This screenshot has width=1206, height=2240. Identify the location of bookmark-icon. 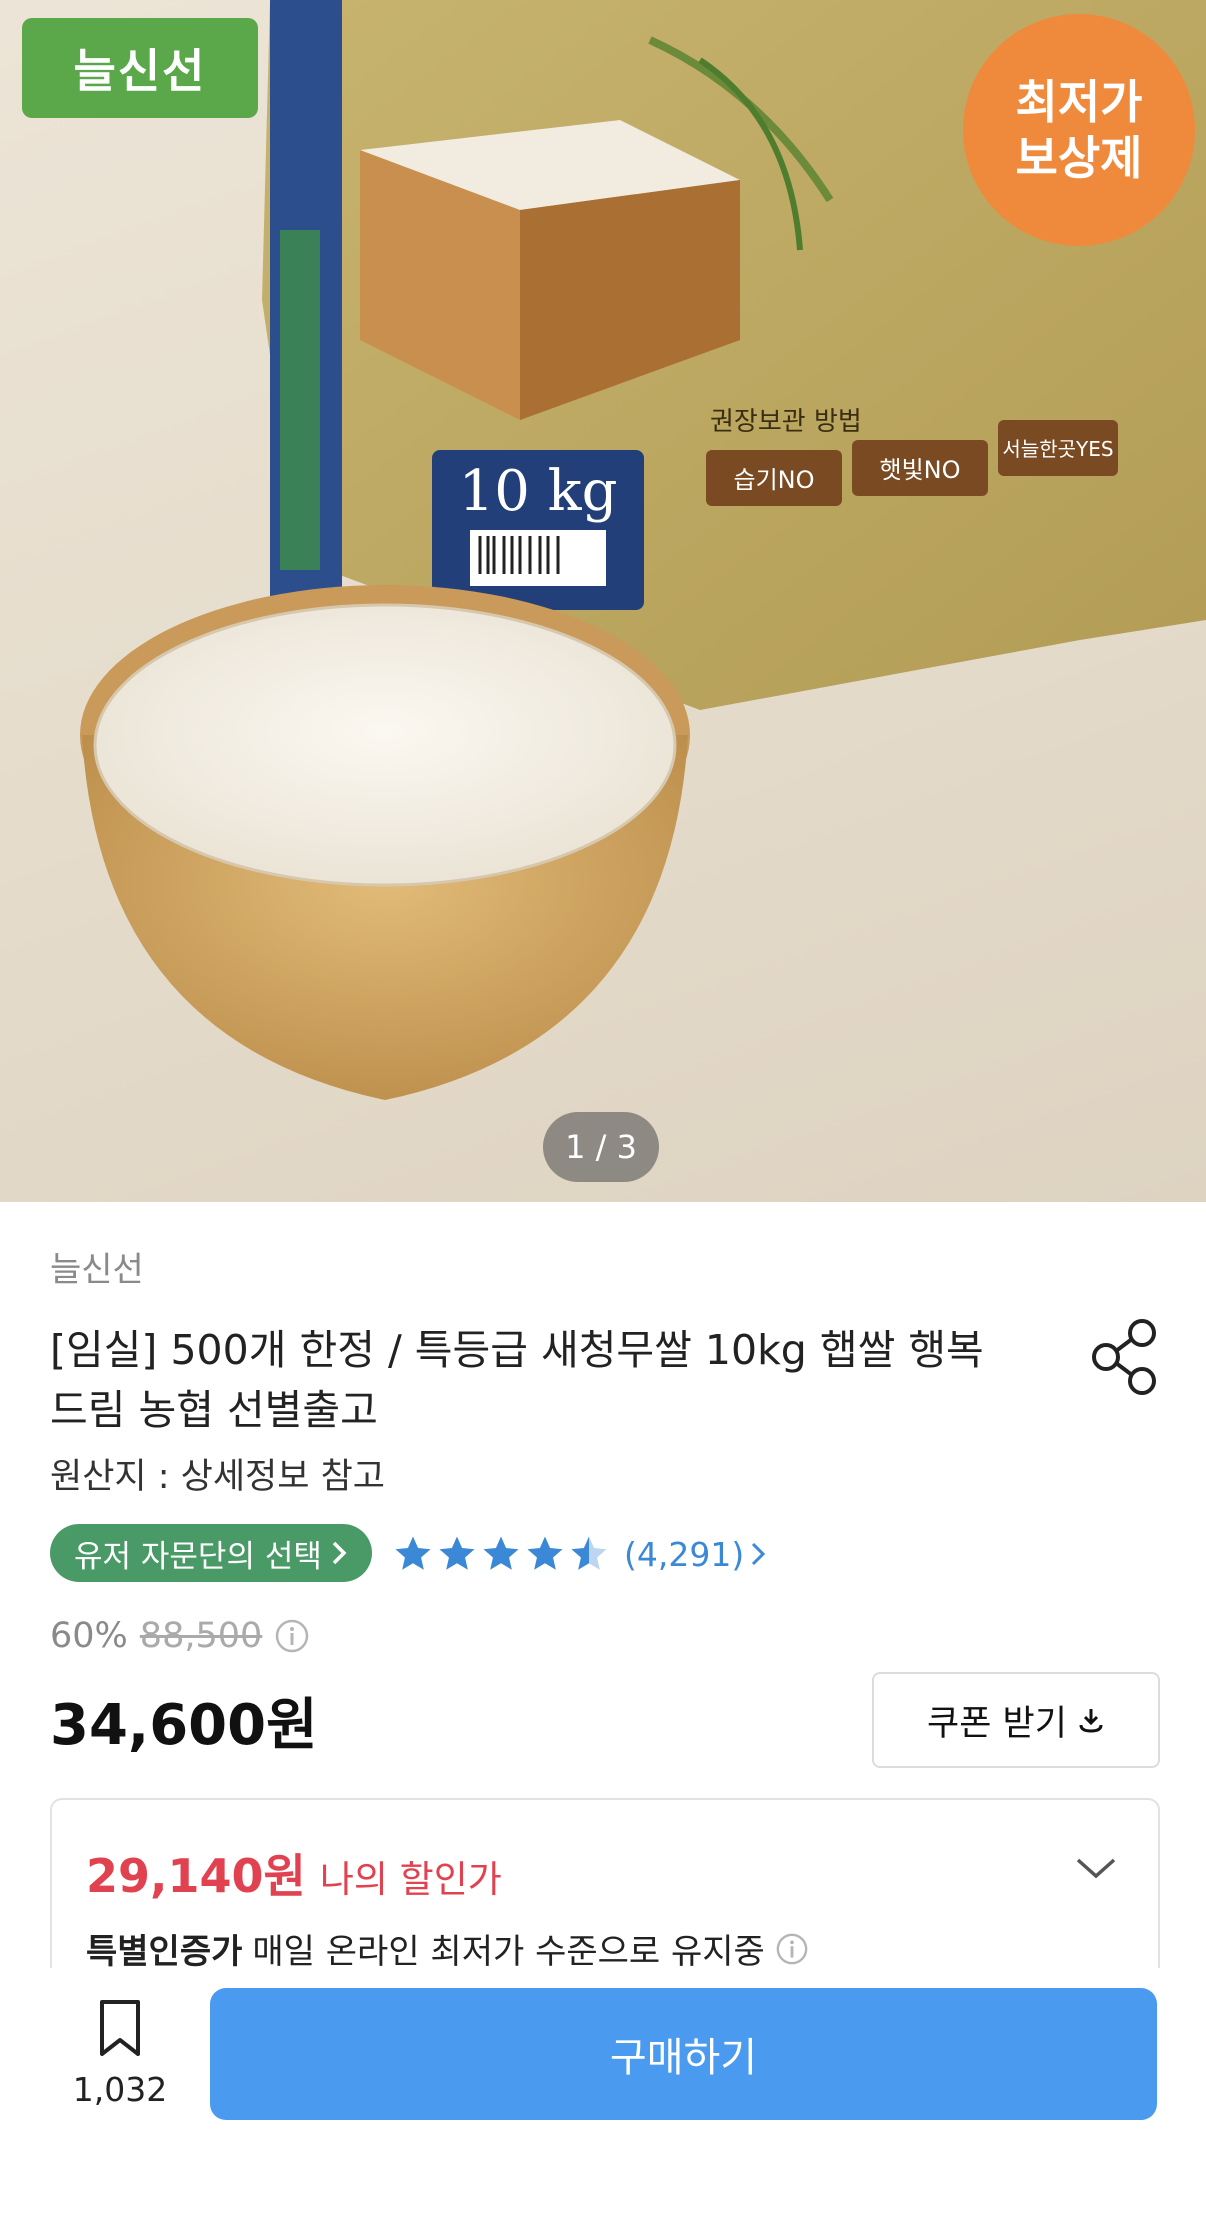
(120, 2028).